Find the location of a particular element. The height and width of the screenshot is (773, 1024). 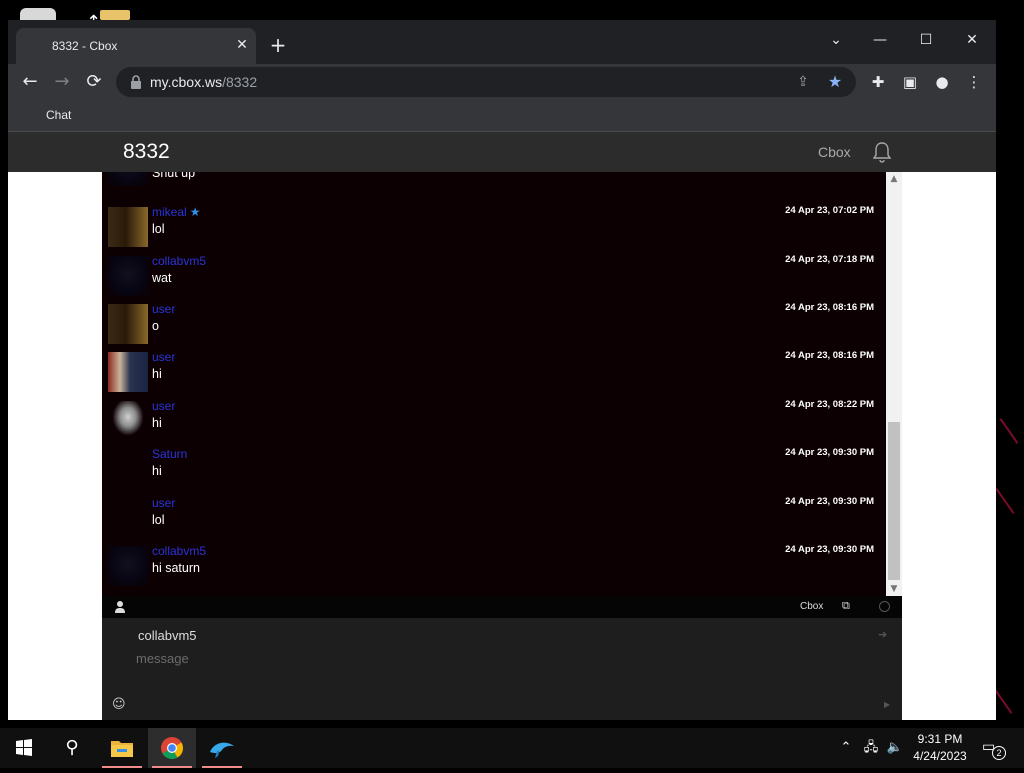

url-path: /8332 is located at coordinates (240, 82).